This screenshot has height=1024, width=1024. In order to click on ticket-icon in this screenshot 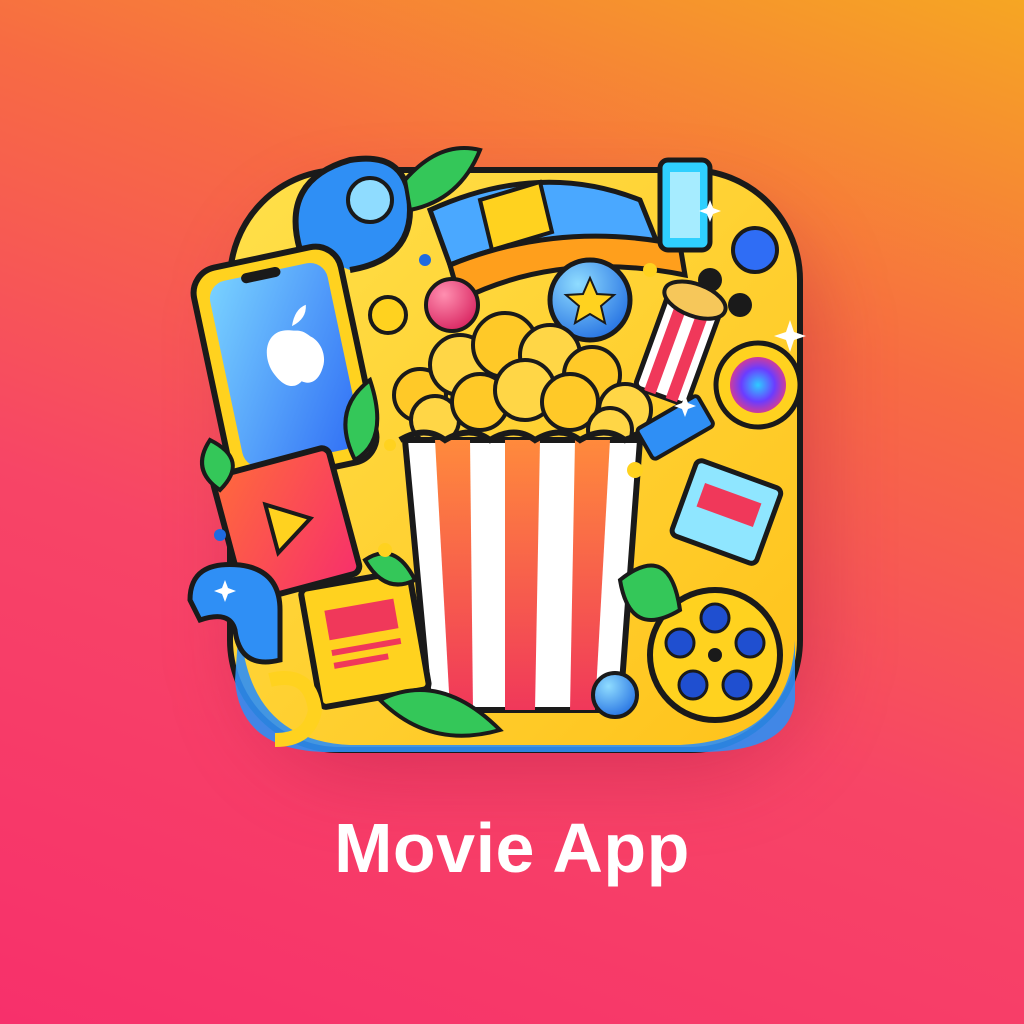, I will do `click(365, 639)`.